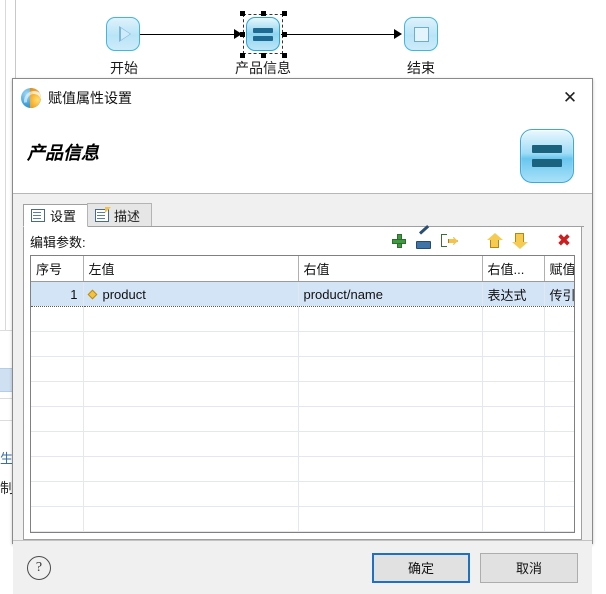 This screenshot has height=594, width=606. What do you see at coordinates (399, 241) in the screenshot?
I see `add-parameter-icon` at bounding box center [399, 241].